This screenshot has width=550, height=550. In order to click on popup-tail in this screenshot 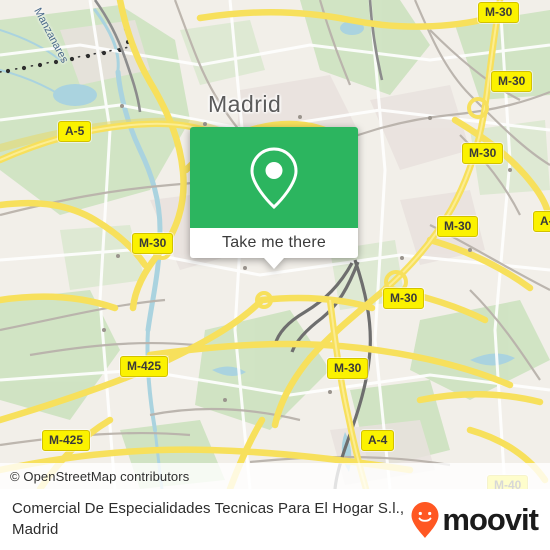, I will do `click(274, 263)`.